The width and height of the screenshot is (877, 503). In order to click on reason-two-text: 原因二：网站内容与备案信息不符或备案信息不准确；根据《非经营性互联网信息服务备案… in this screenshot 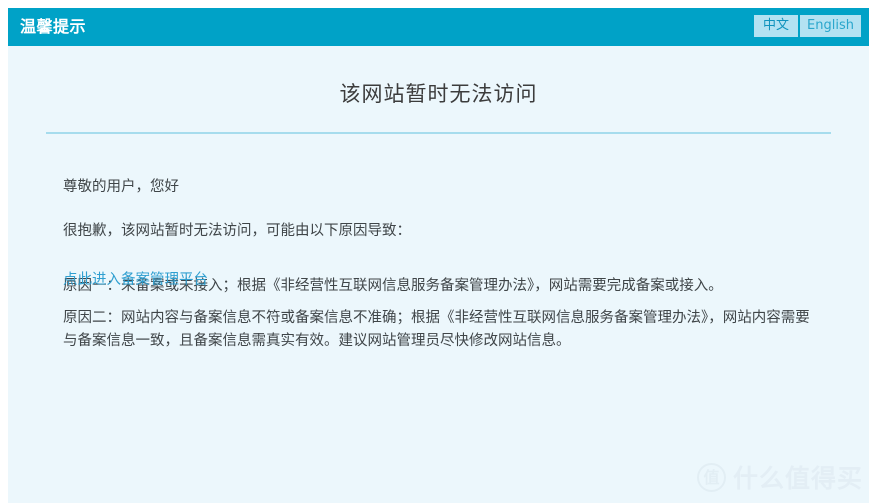, I will do `click(436, 329)`.